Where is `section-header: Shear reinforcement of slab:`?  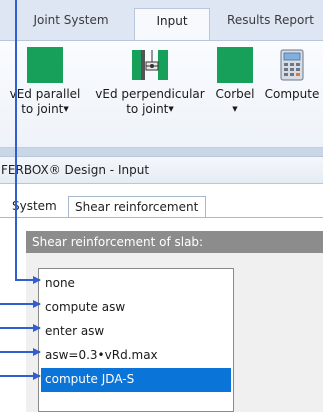 section-header: Shear reinforcement of slab: is located at coordinates (174, 242).